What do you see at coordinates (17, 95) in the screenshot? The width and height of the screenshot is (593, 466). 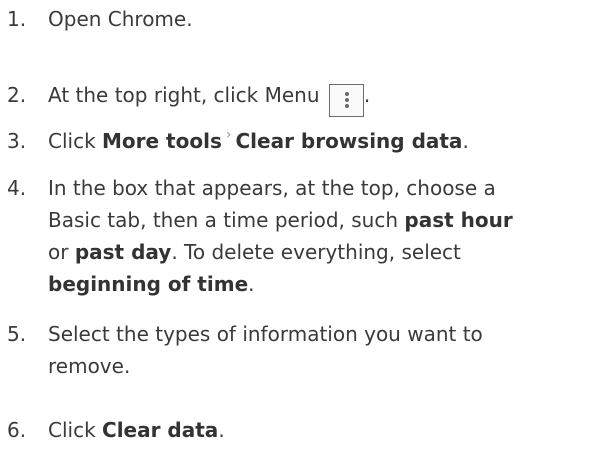 I see `step-number: 2.` at bounding box center [17, 95].